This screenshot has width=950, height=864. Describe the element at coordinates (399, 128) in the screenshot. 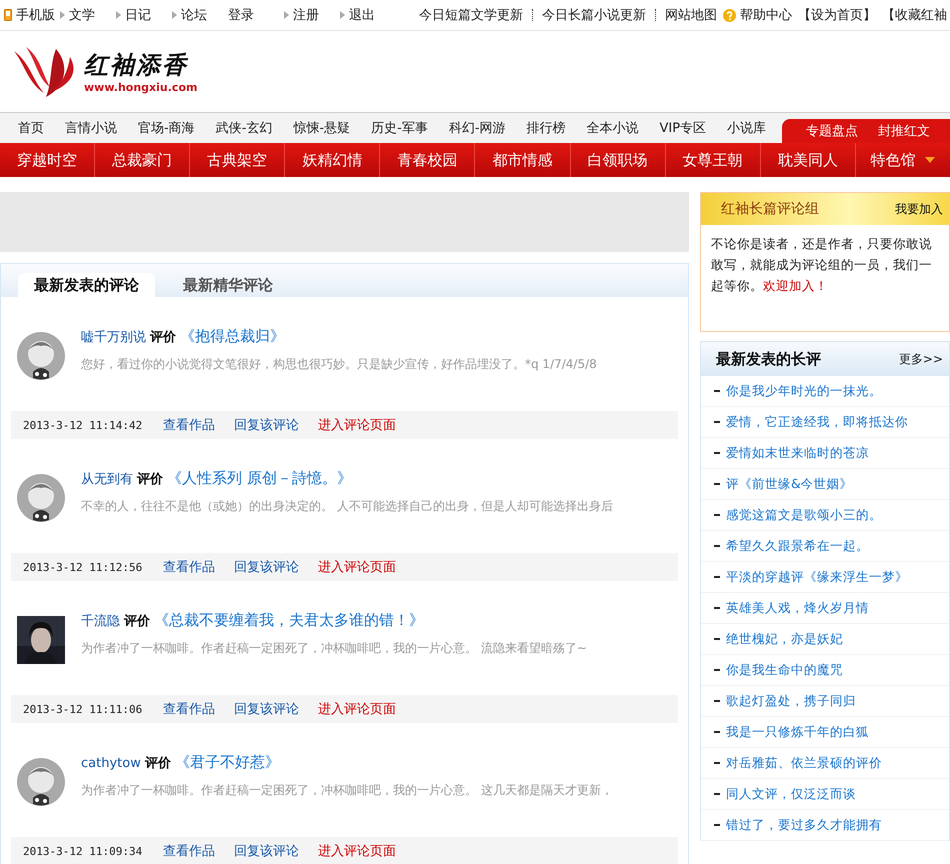

I see `nav-link: 历史-军事` at that location.